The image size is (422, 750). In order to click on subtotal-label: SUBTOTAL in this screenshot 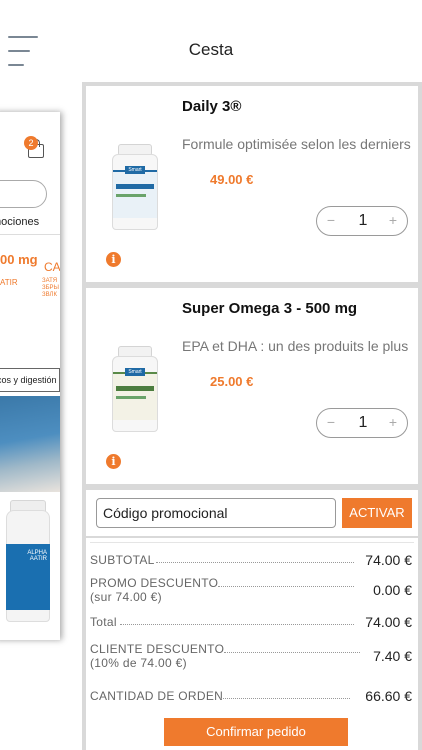, I will do `click(122, 560)`.